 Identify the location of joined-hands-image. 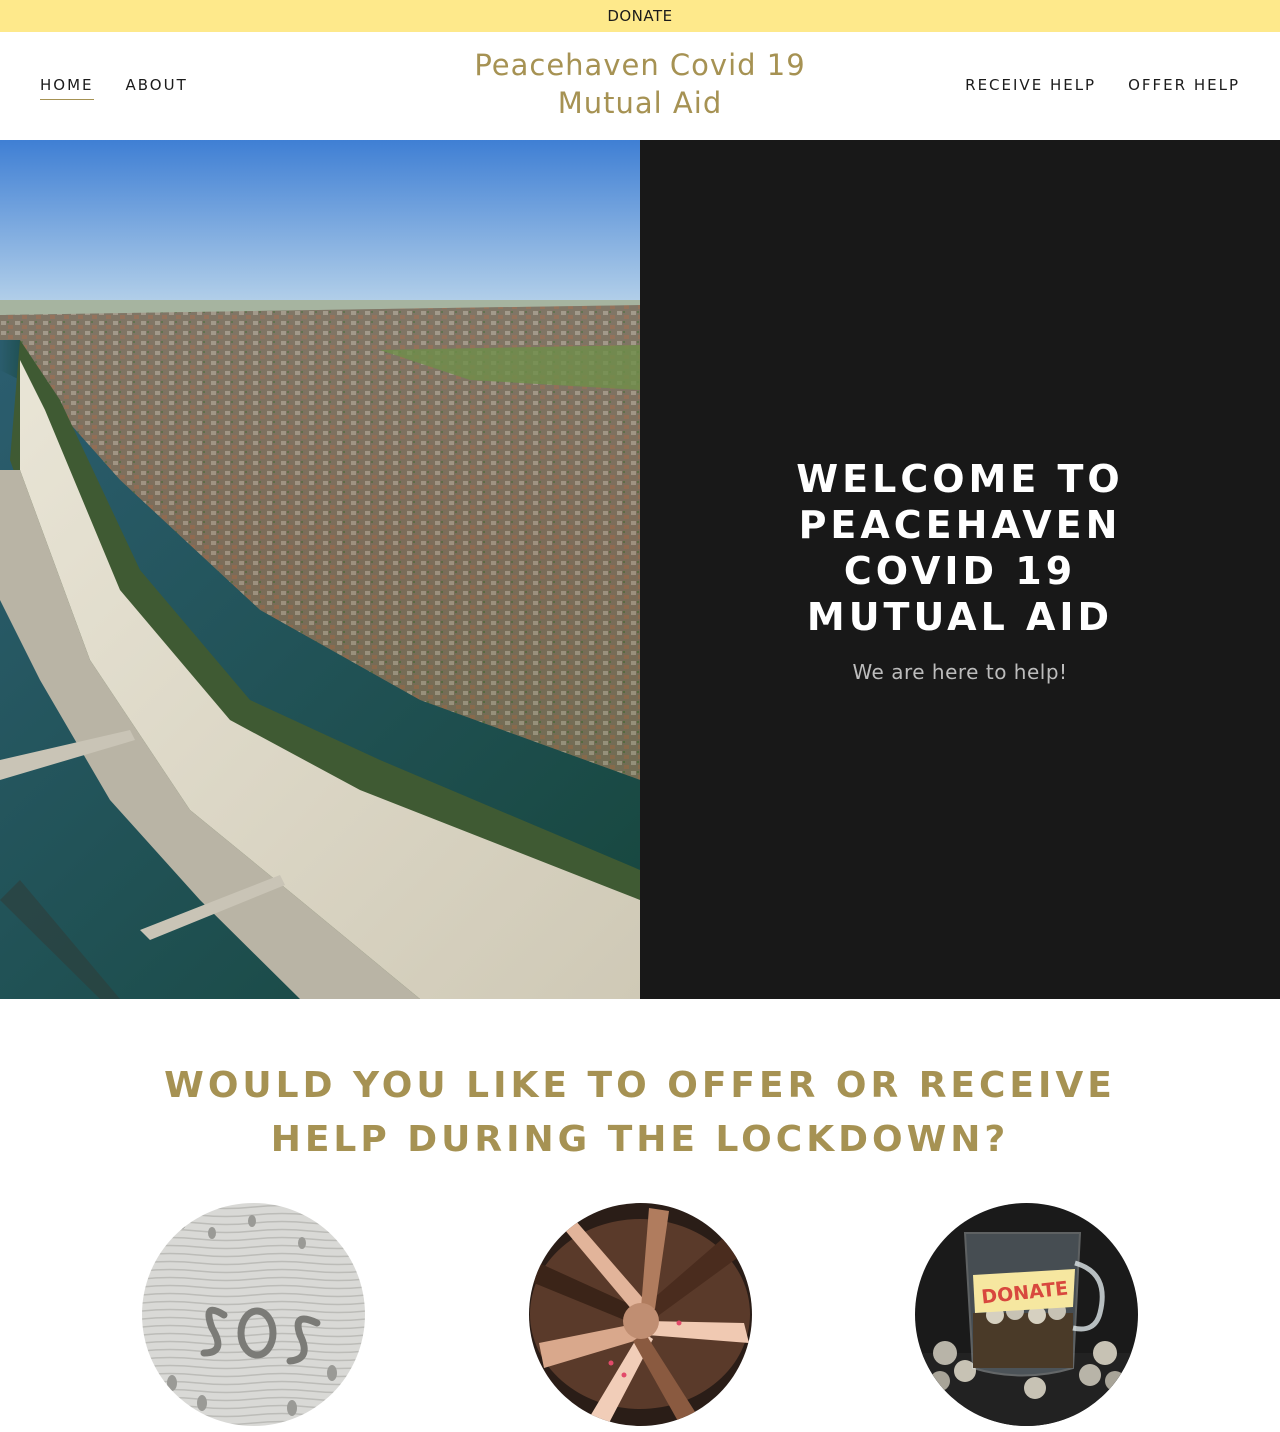
(640, 1314).